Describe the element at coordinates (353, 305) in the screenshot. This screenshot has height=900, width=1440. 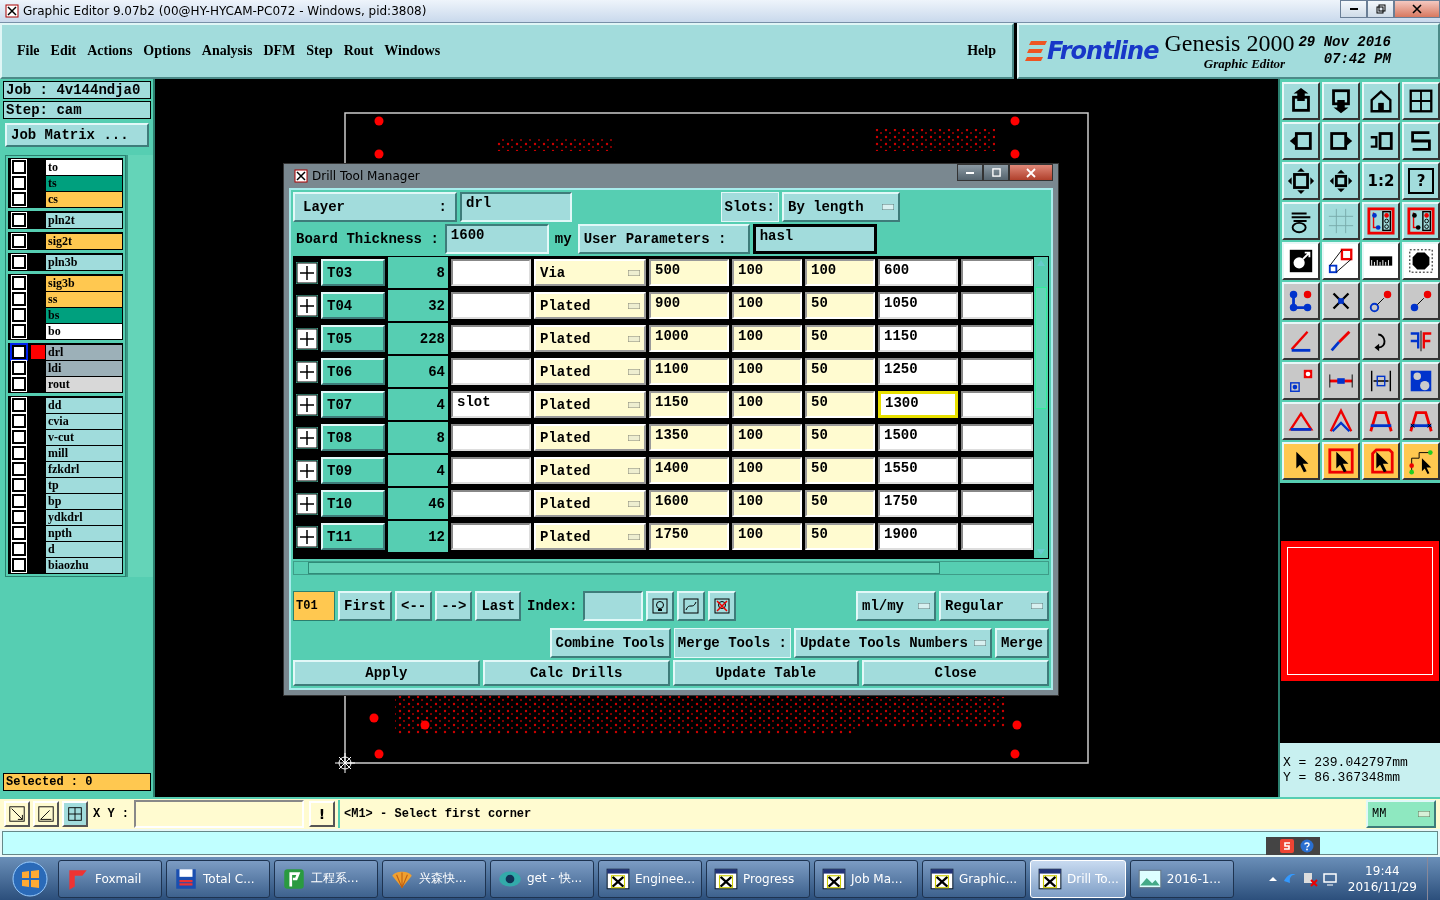
I see `tool-button: T04` at that location.